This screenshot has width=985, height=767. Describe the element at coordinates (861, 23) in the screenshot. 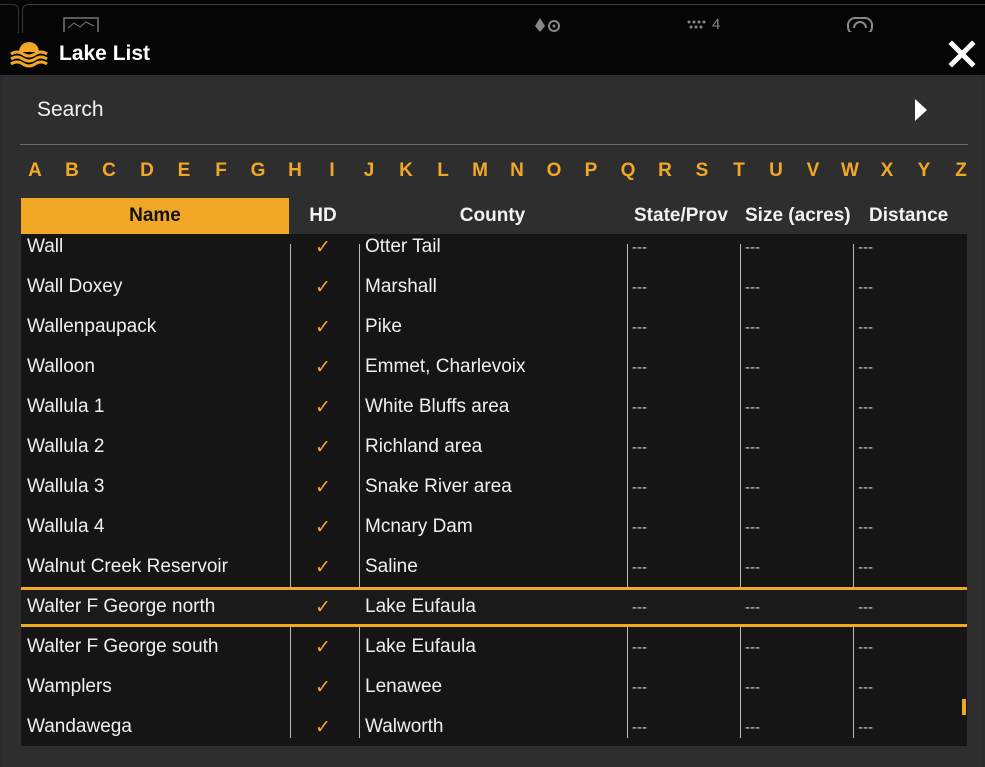

I see `gauge-icon` at that location.